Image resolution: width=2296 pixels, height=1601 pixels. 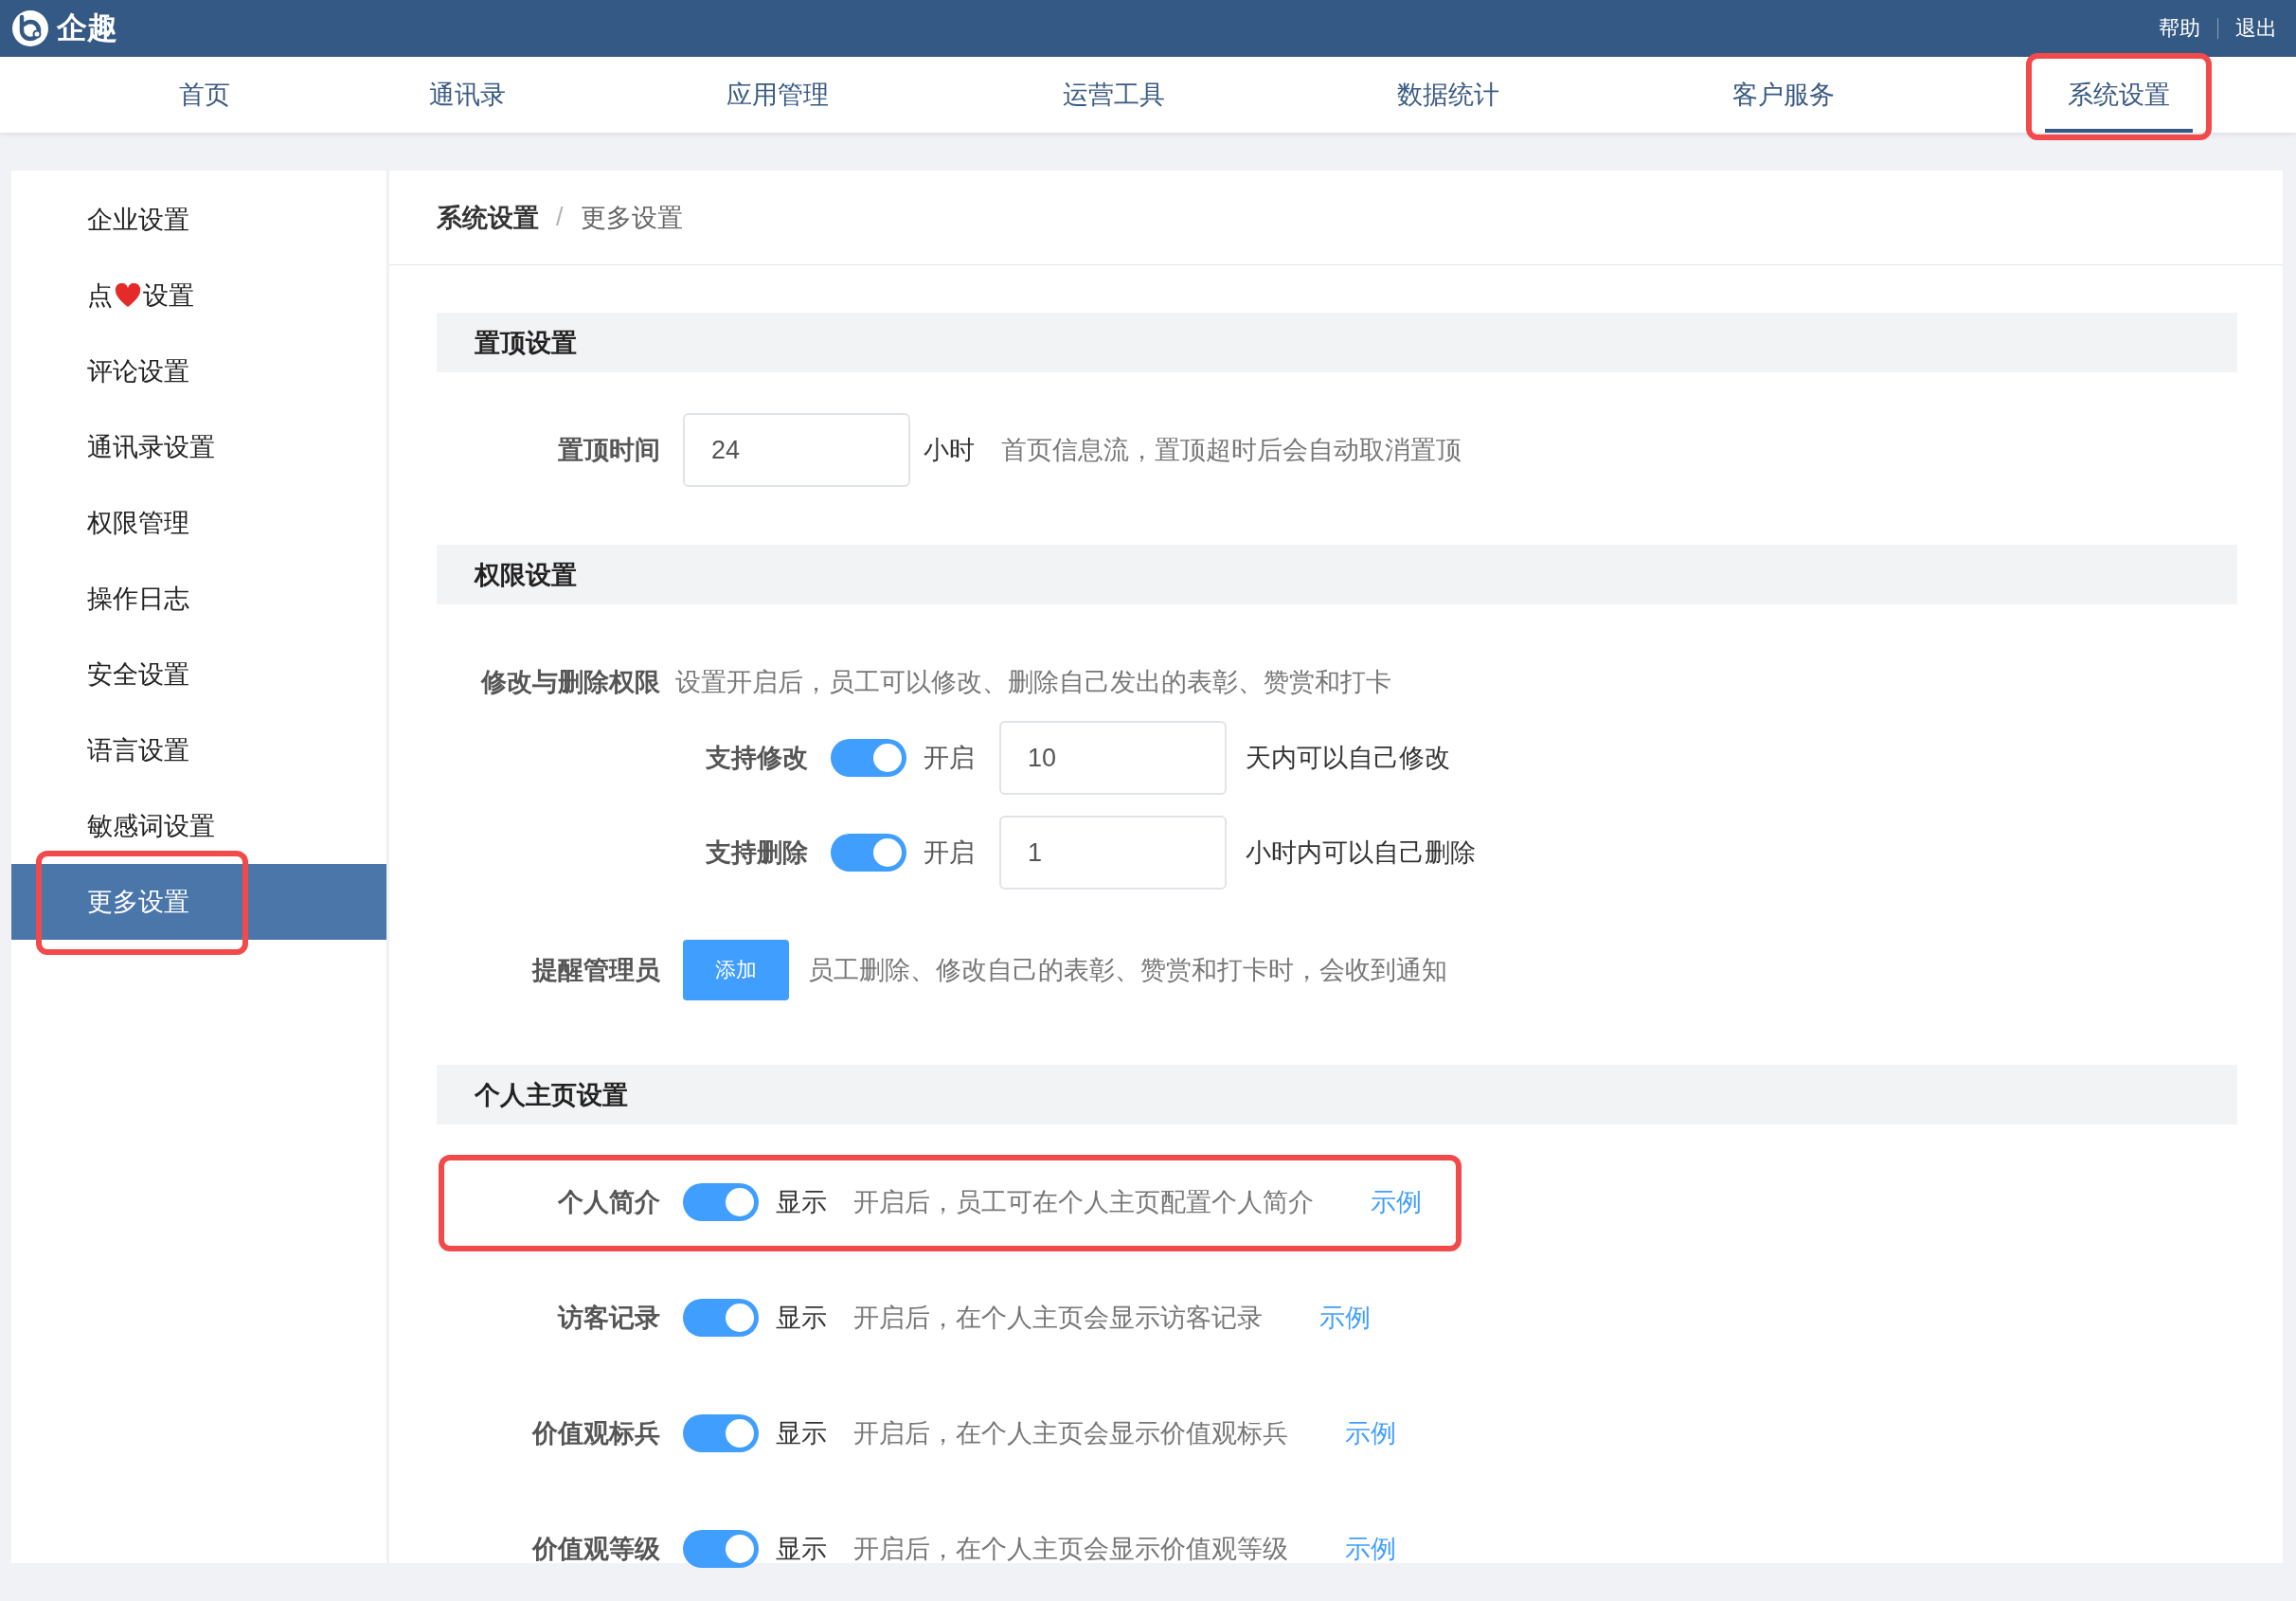 What do you see at coordinates (608, 1202) in the screenshot?
I see `setting-label: 个人简介` at bounding box center [608, 1202].